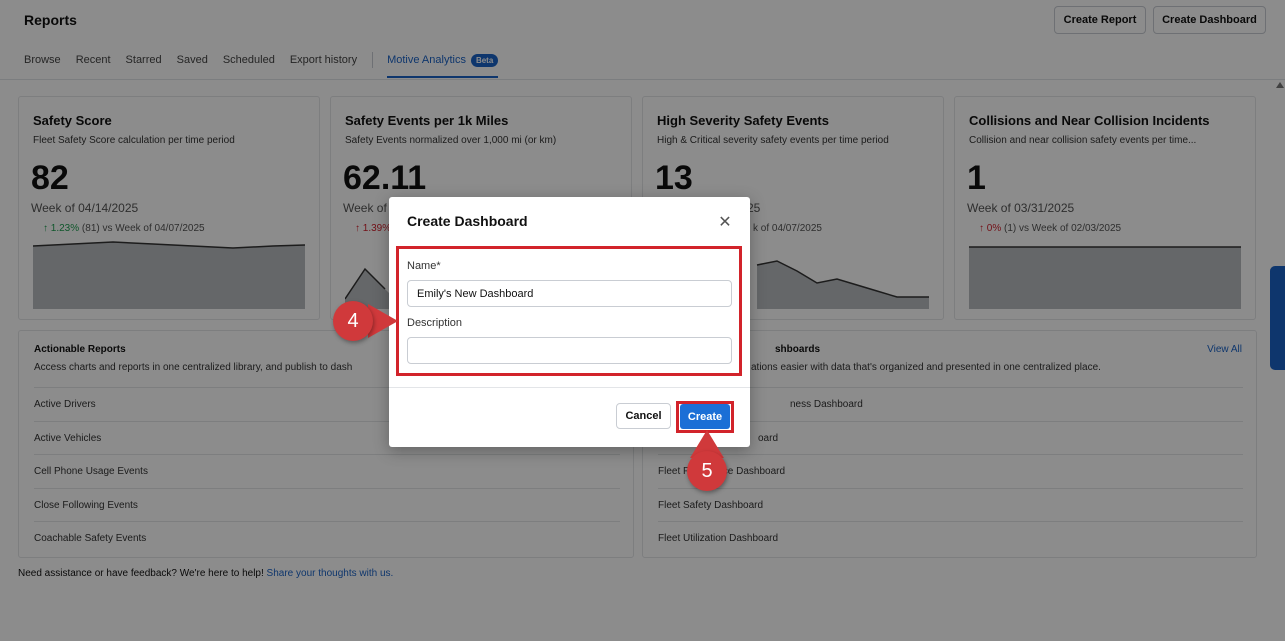 This screenshot has width=1285, height=641. I want to click on close-icon: ✕, so click(725, 223).